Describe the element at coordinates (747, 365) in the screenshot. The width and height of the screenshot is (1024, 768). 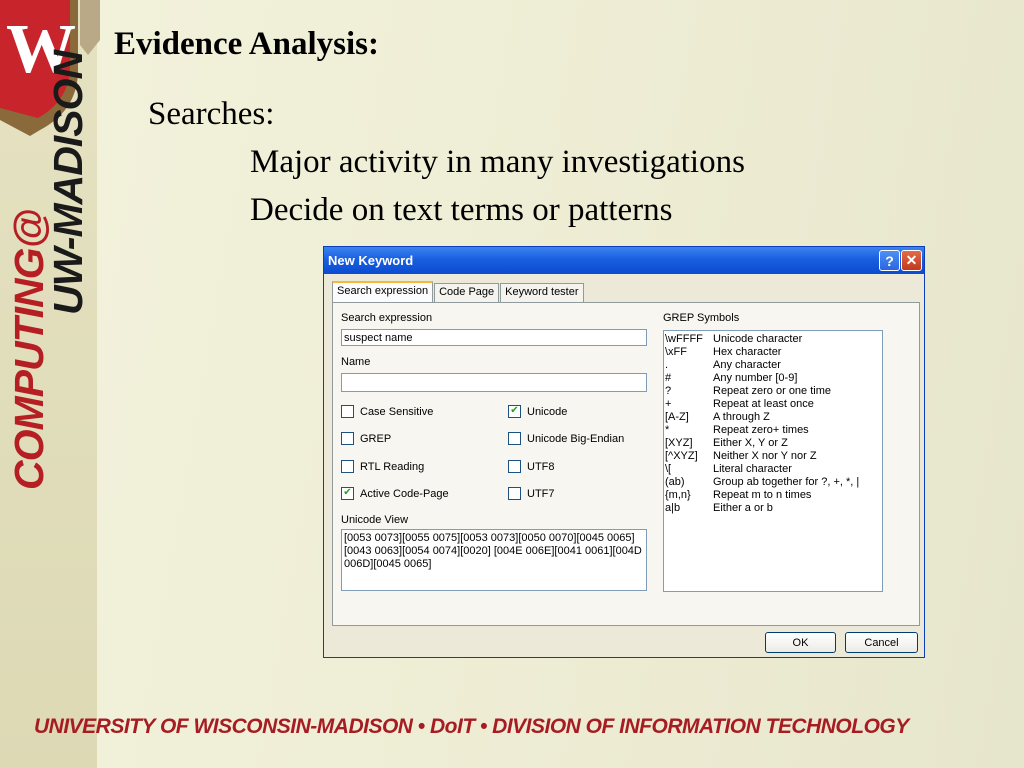
I see `grep-description: Any character` at that location.